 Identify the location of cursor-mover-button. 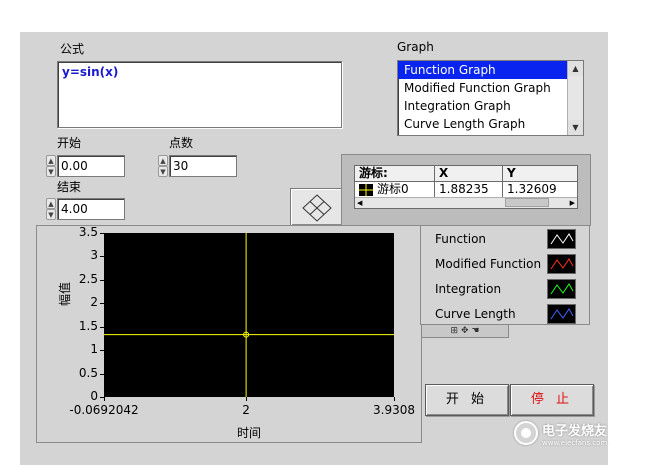
(317, 207).